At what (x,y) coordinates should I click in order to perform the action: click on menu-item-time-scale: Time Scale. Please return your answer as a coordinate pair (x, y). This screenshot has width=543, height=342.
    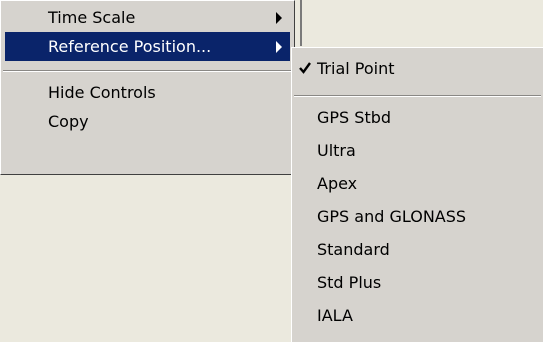
    Looking at the image, I should click on (147, 17).